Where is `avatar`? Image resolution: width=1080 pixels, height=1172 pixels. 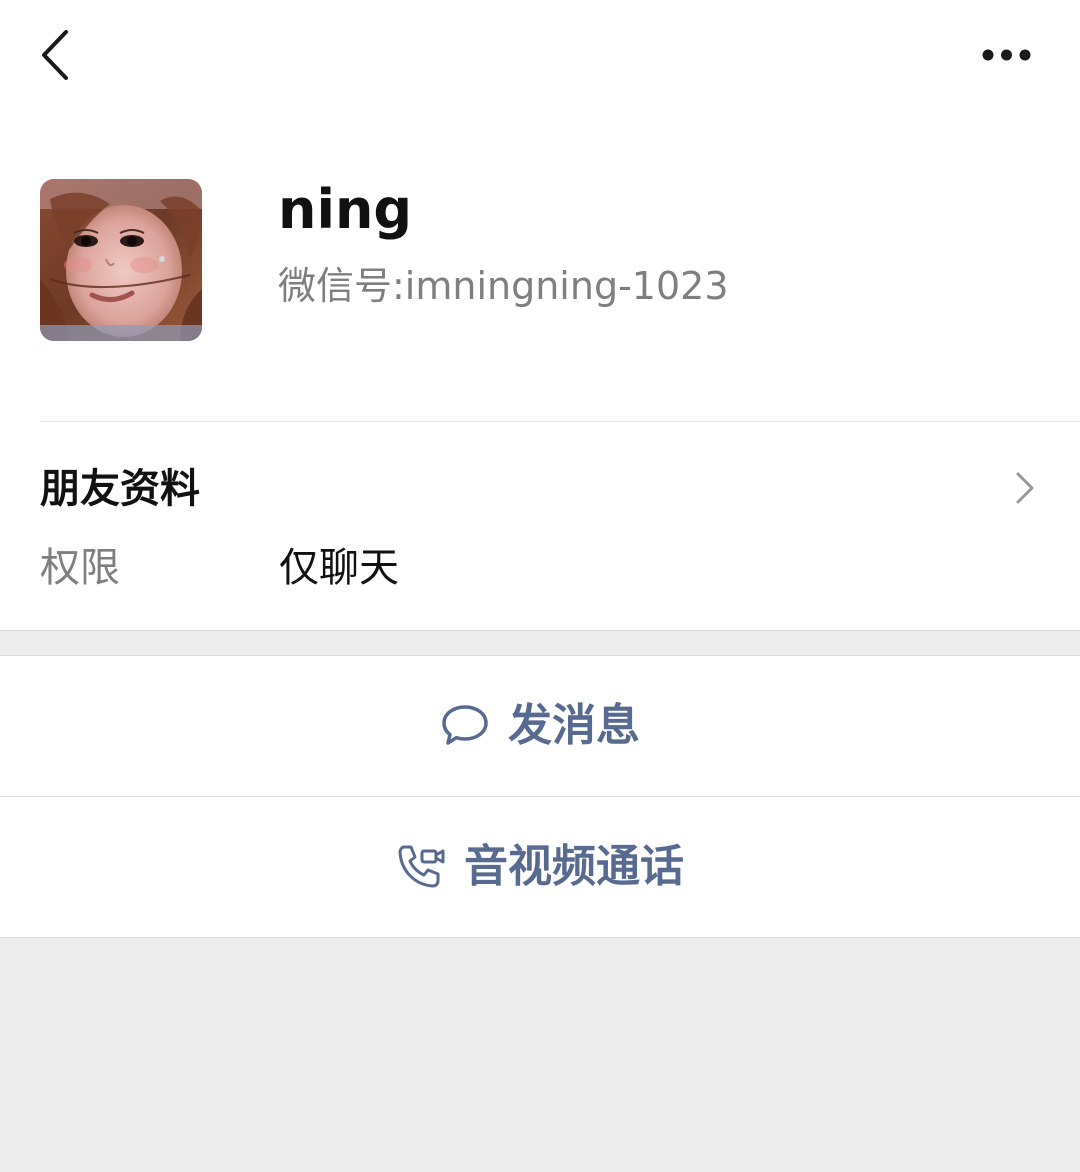 avatar is located at coordinates (121, 260).